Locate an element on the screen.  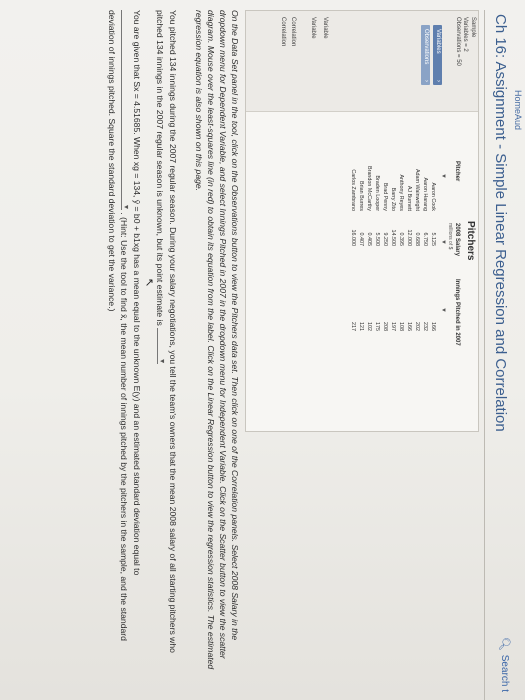
pitcher-name: Anthony Reyes is located at coordinates (401, 192).